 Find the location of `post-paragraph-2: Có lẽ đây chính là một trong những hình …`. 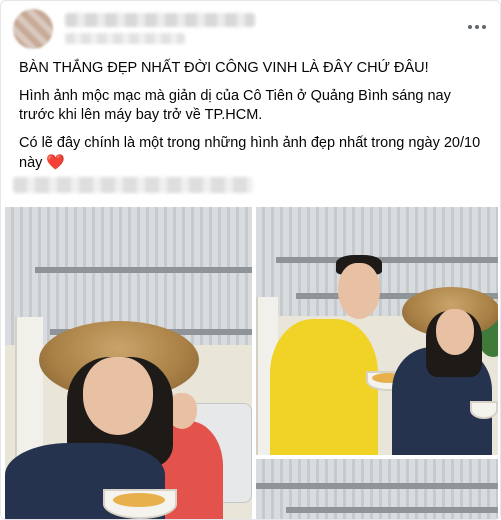

post-paragraph-2: Có lẽ đây chính là một trong những hình … is located at coordinates (254, 153).